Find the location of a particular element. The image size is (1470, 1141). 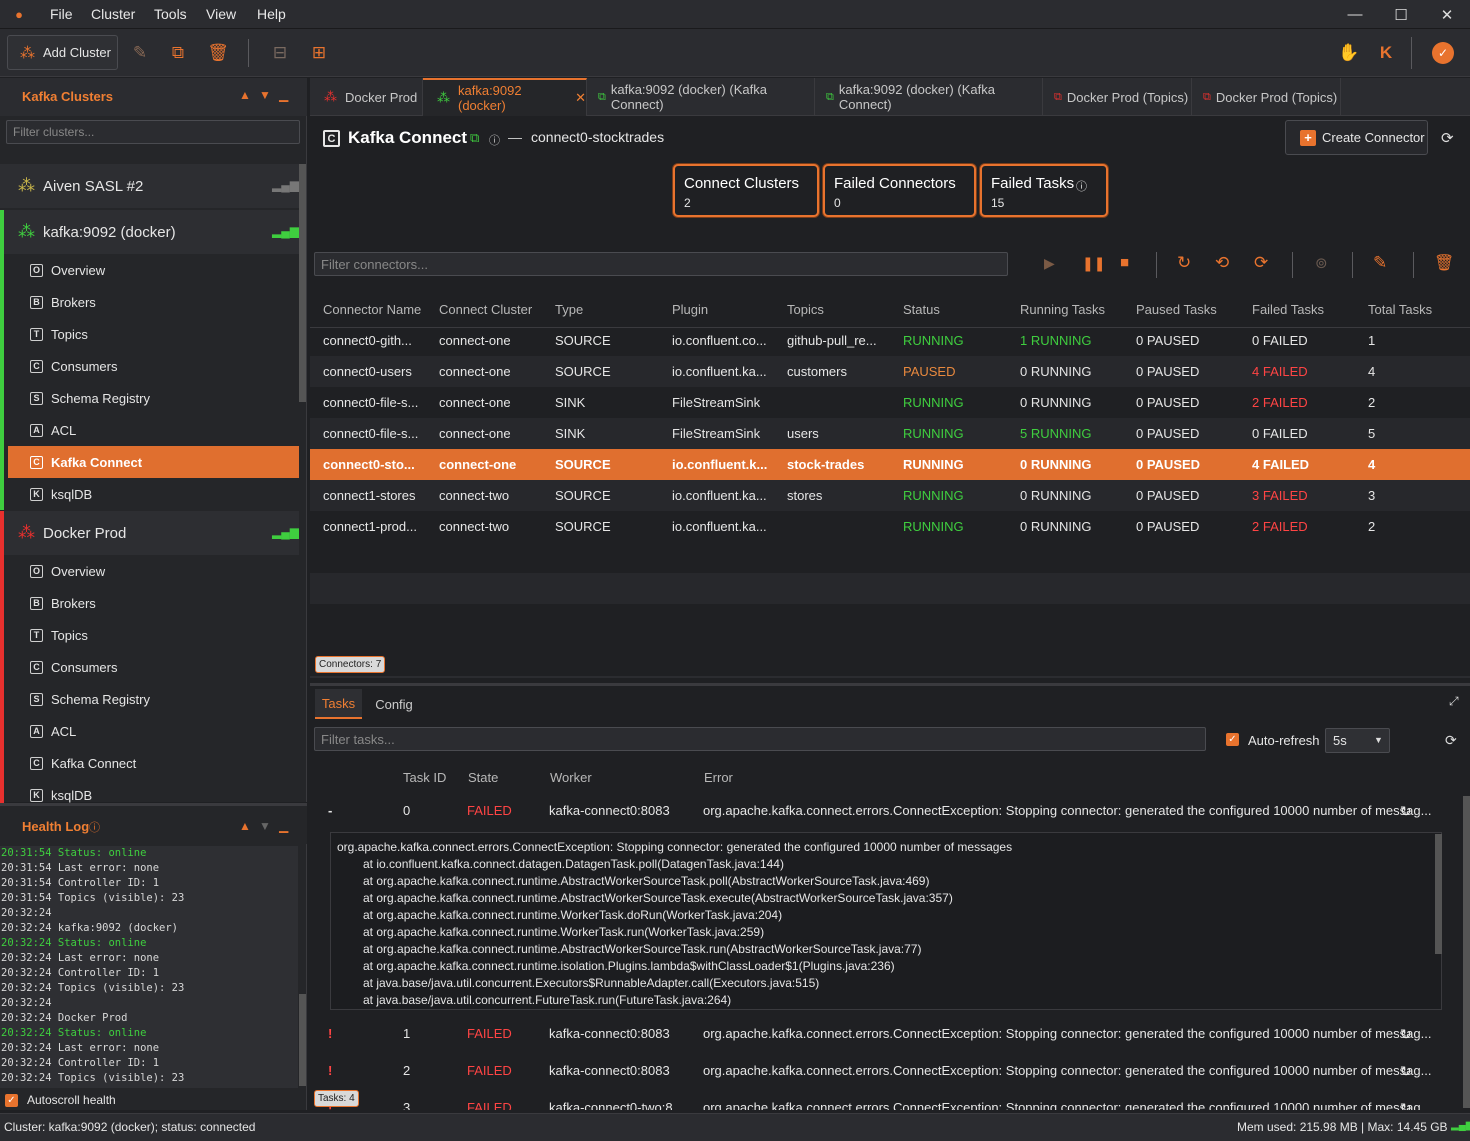

nav-schema-registry: S Schema Registry is located at coordinates (153, 699).